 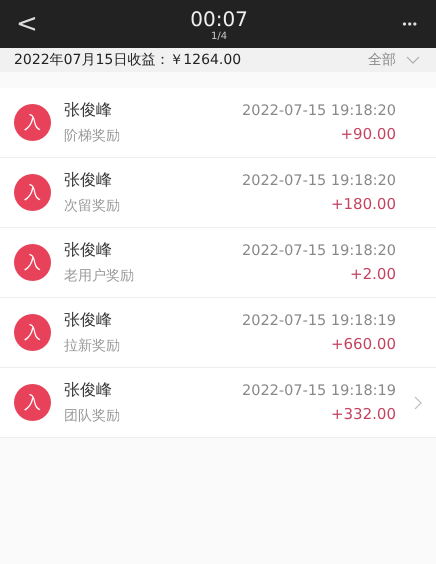 What do you see at coordinates (363, 203) in the screenshot?
I see `record-amount: +180.00` at bounding box center [363, 203].